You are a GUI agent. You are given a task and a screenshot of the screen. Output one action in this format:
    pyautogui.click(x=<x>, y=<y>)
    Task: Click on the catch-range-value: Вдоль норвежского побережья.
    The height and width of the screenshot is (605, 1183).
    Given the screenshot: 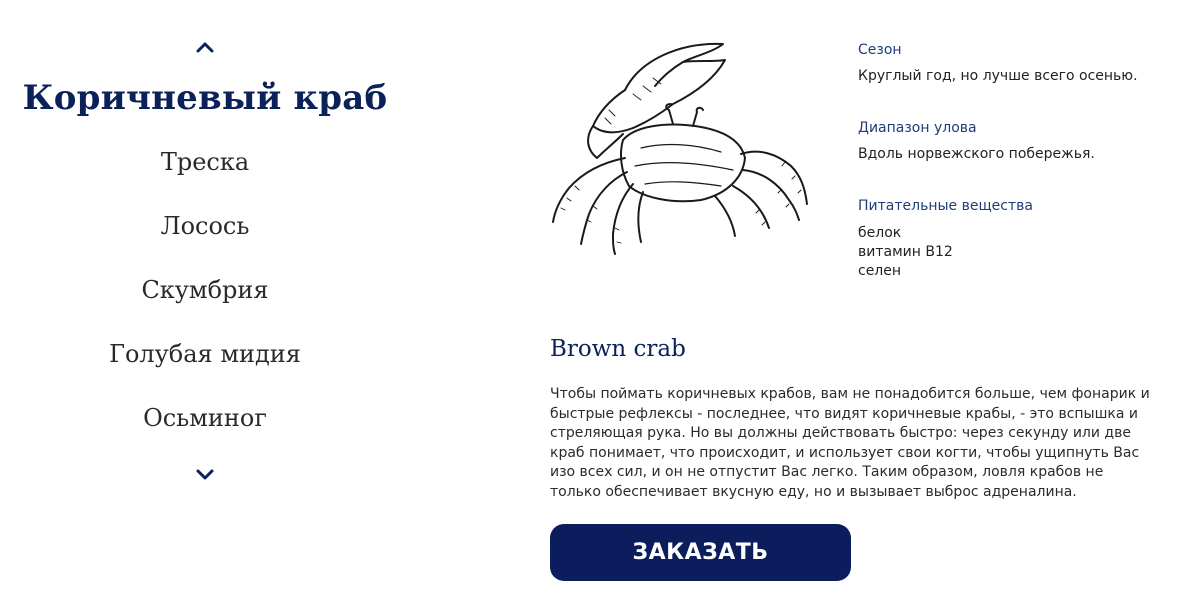 What is the action you would take?
    pyautogui.click(x=976, y=154)
    